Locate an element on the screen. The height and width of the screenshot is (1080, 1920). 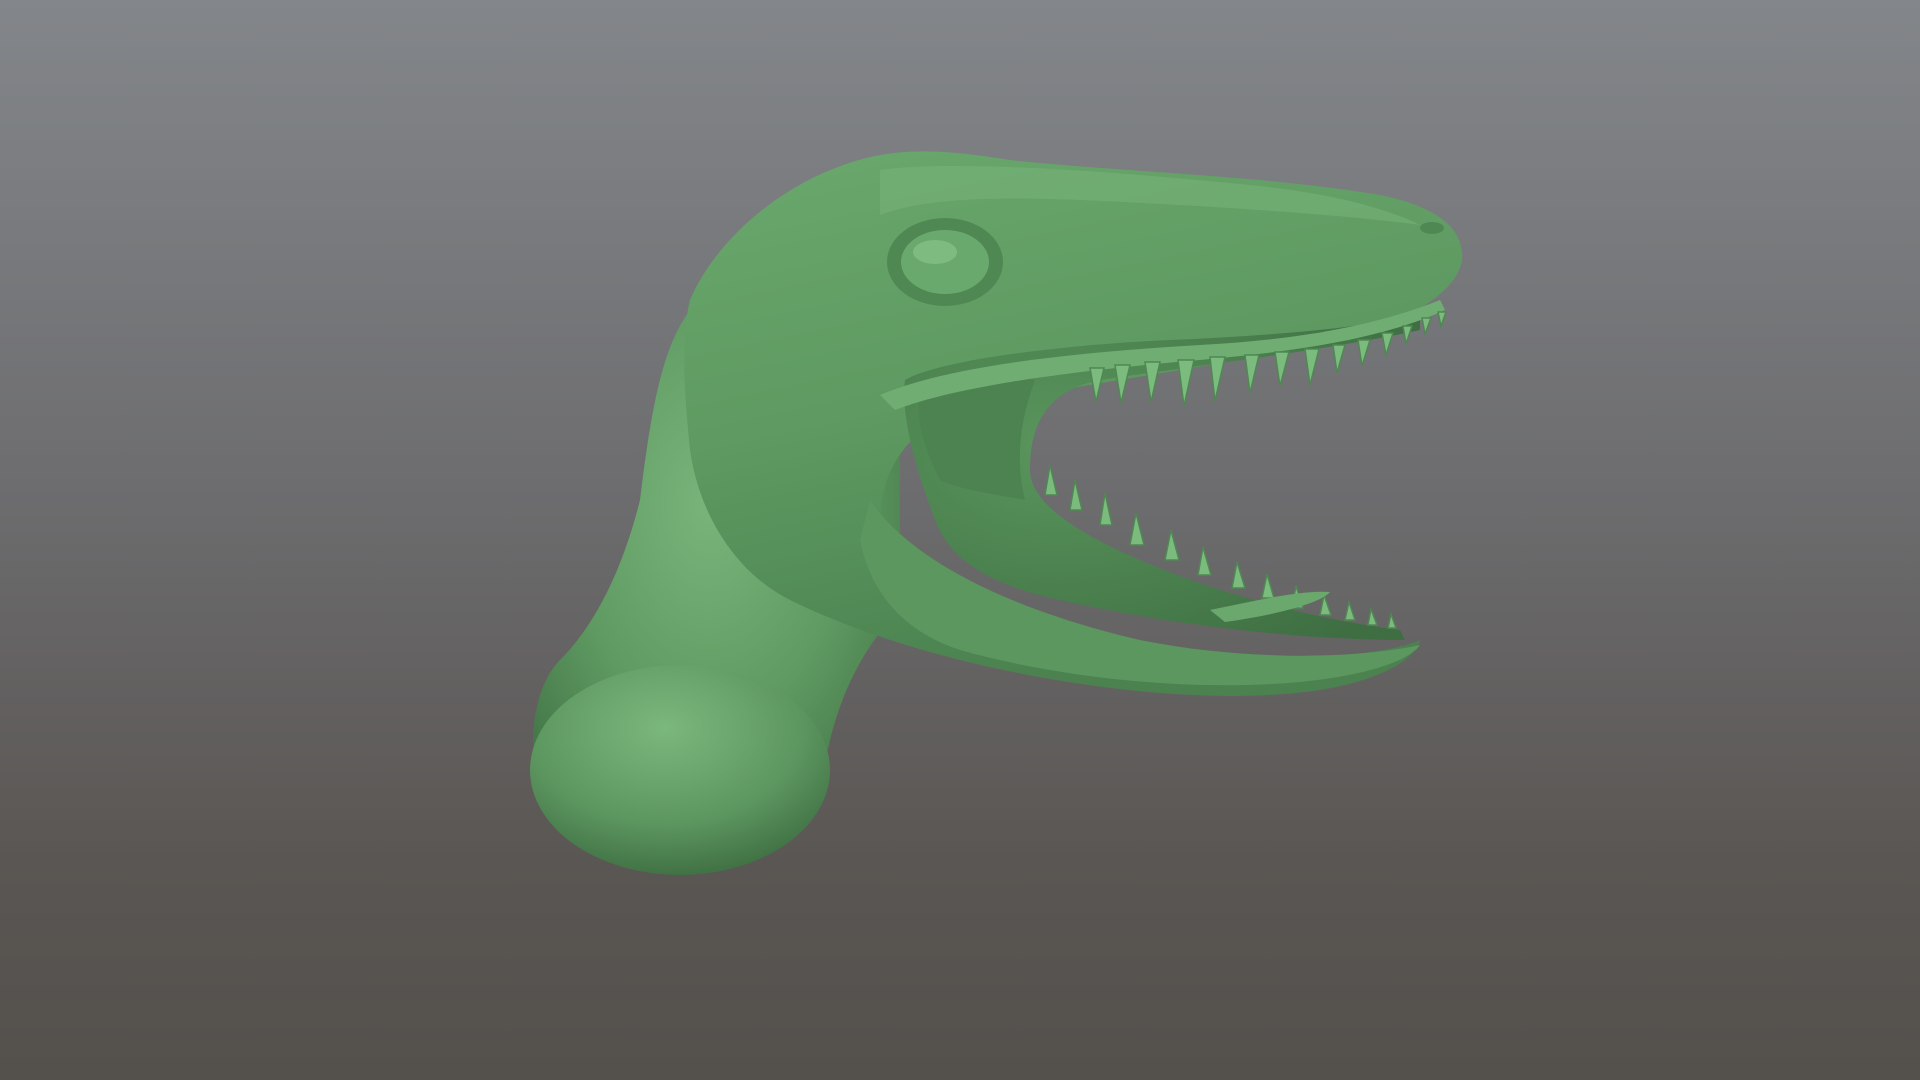
neck-base is located at coordinates (680, 770).